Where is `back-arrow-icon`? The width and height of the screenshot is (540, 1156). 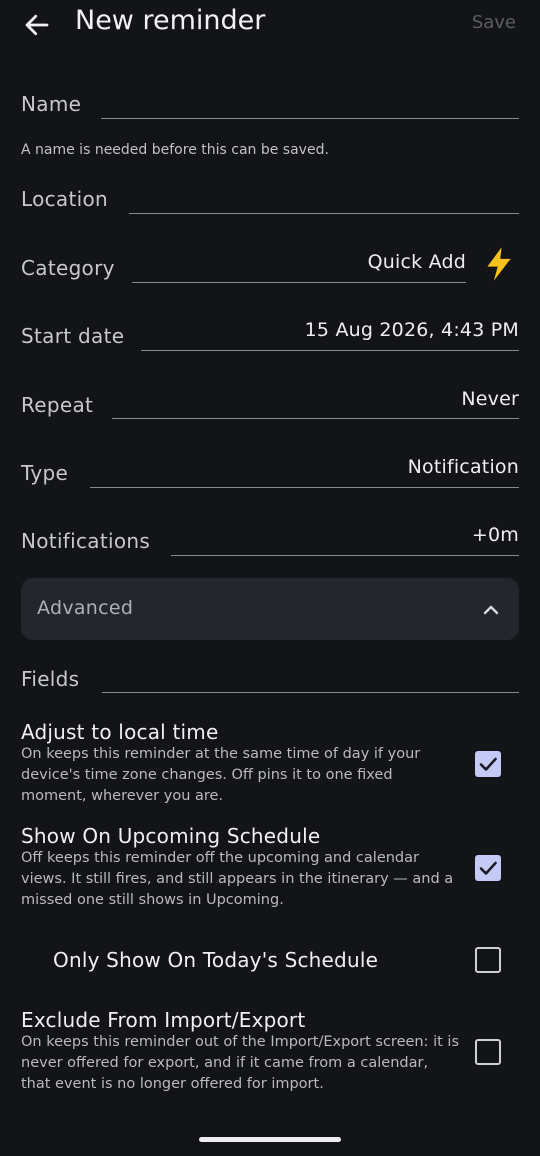
back-arrow-icon is located at coordinates (37, 25).